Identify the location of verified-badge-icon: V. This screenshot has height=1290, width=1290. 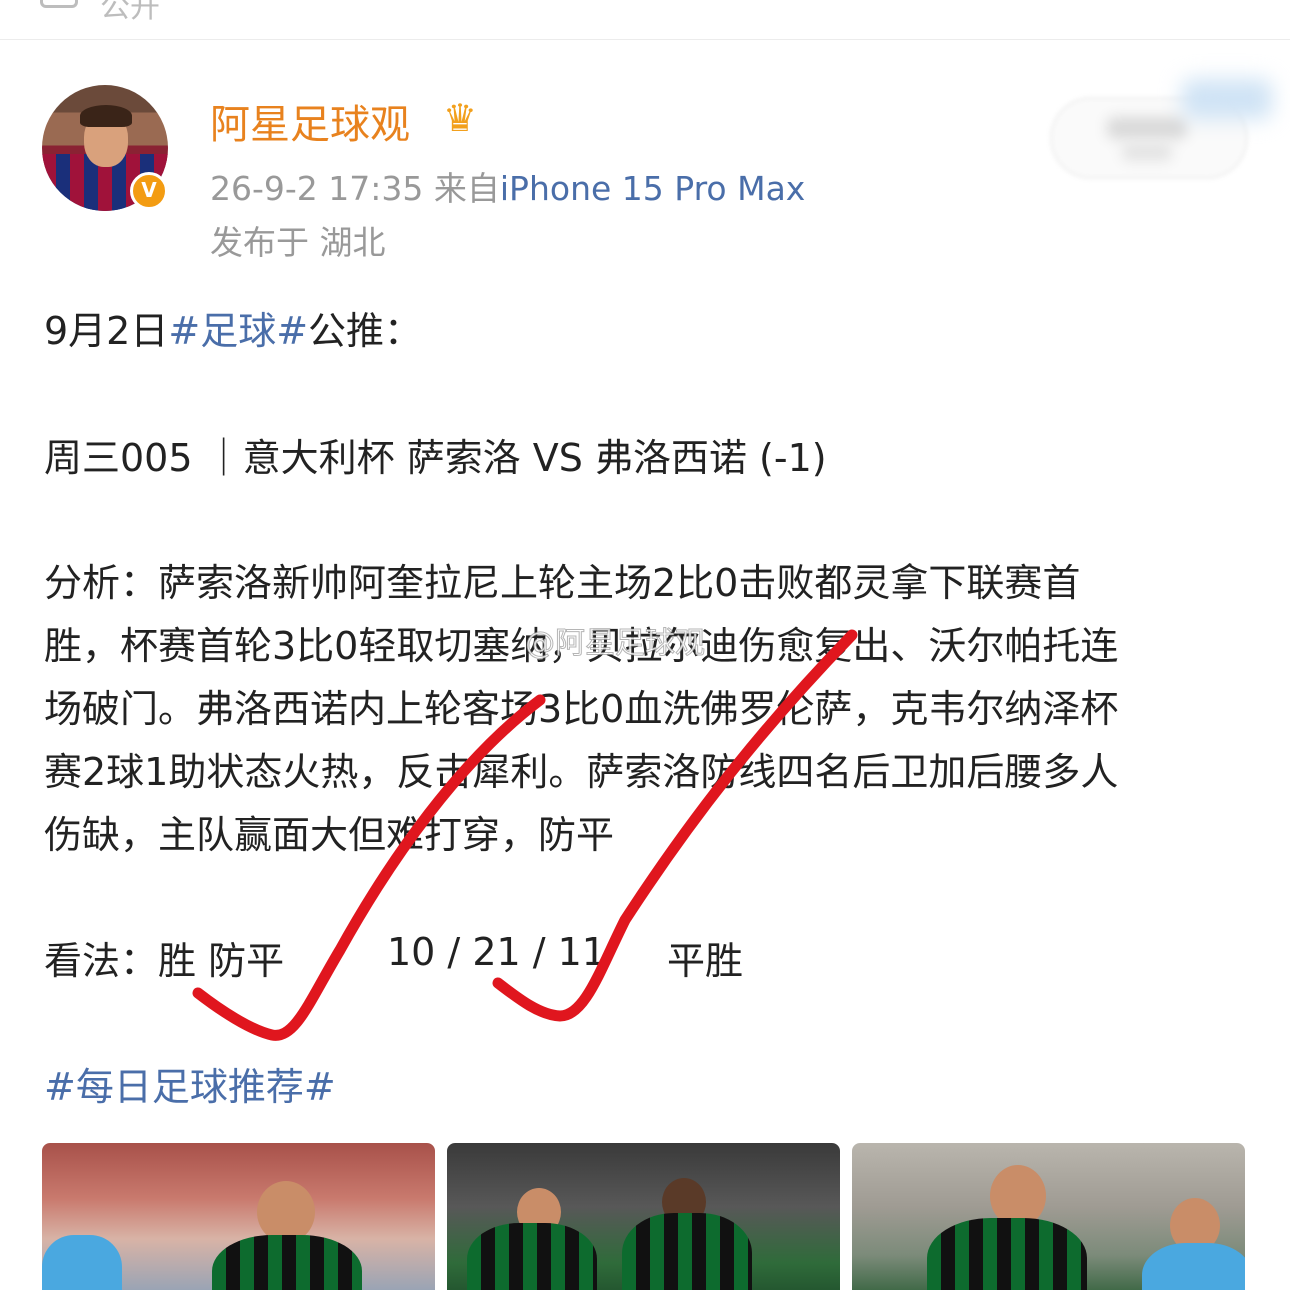
(149, 191).